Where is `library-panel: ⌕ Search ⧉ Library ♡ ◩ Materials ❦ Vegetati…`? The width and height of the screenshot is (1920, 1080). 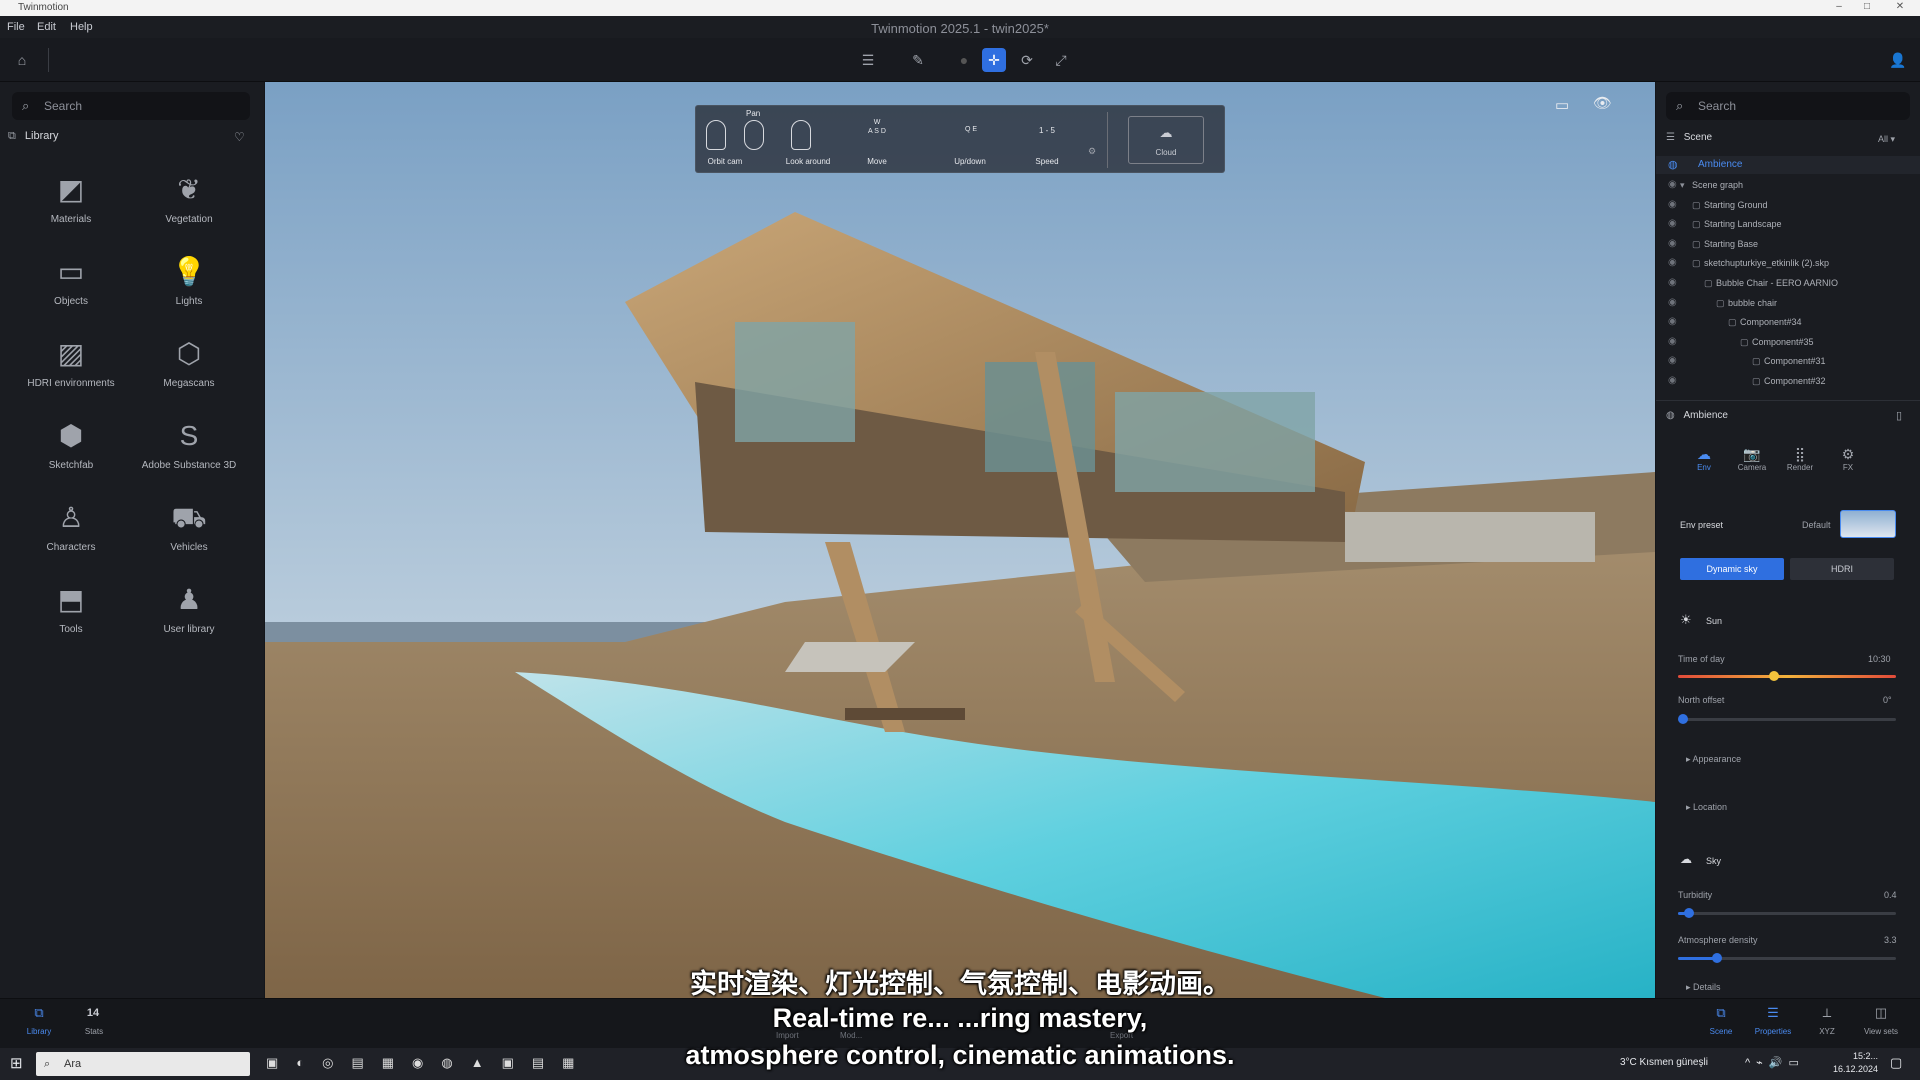
library-panel: ⌕ Search ⧉ Library ♡ ◩ Materials ❦ Vegetati… is located at coordinates (132, 540).